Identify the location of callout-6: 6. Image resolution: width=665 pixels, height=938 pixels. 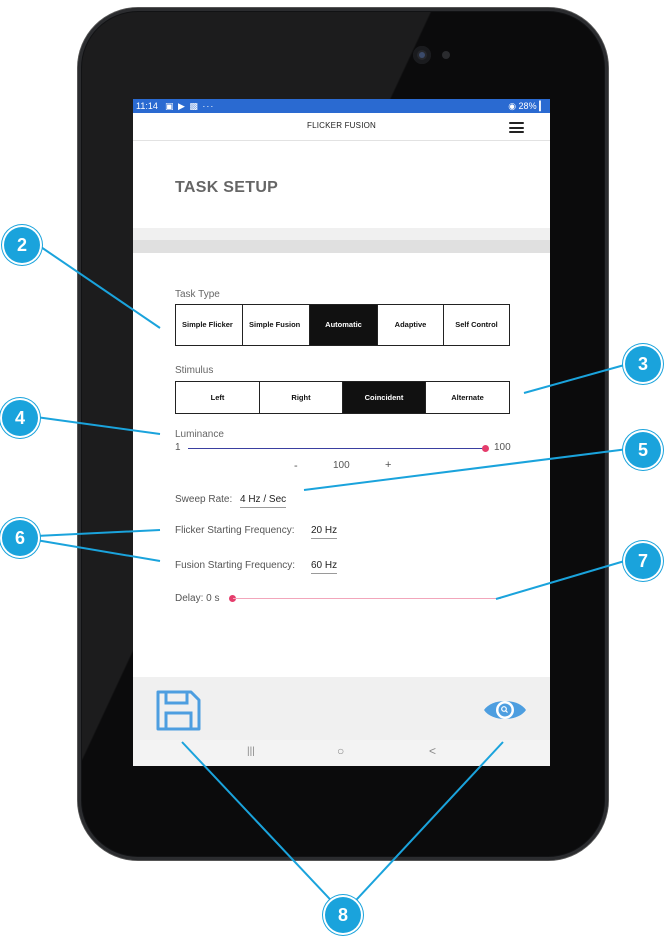
(20, 538).